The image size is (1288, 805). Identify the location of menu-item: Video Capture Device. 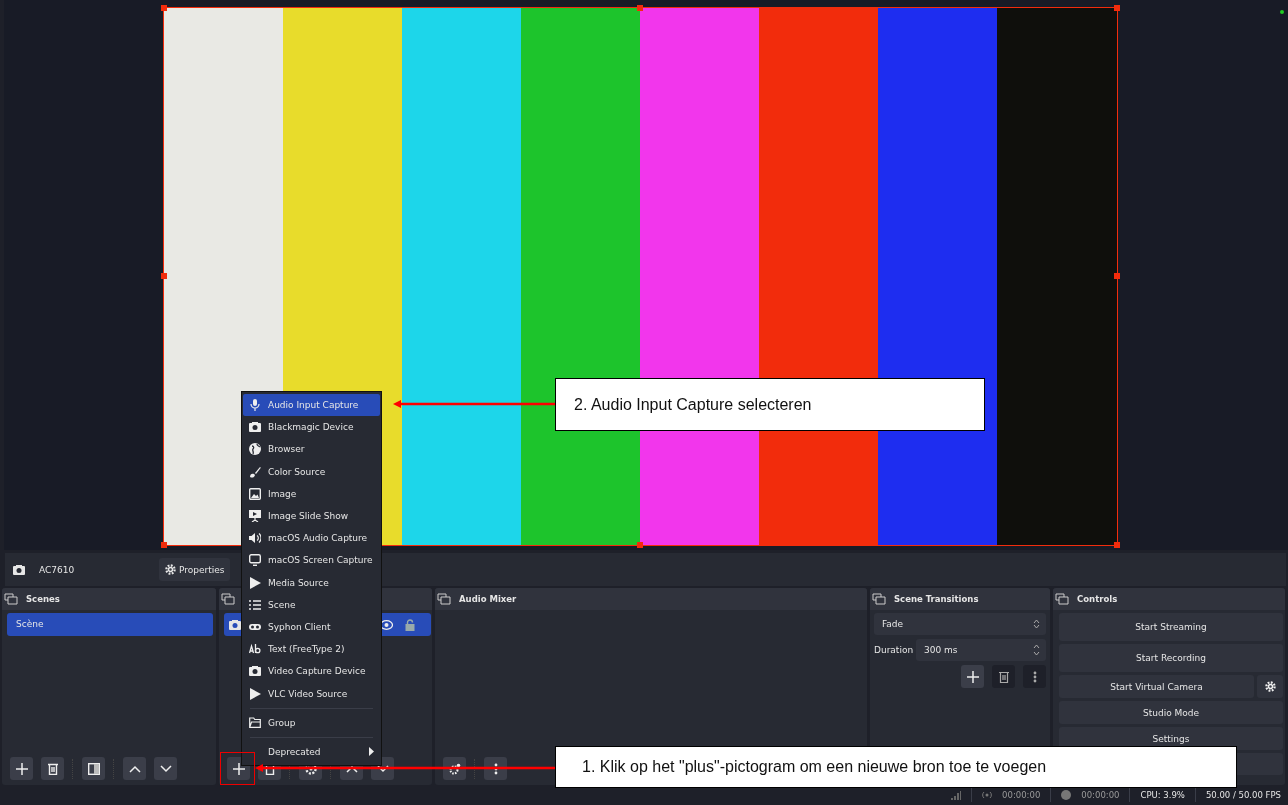
(311, 671).